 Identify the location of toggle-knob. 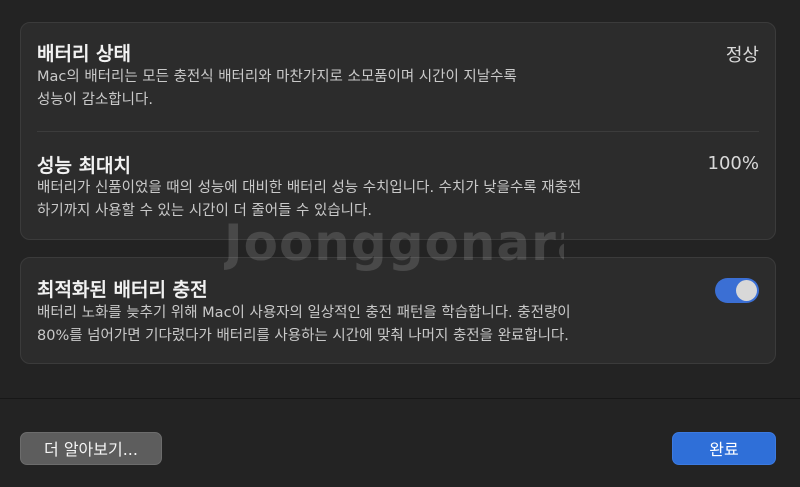
(746, 290).